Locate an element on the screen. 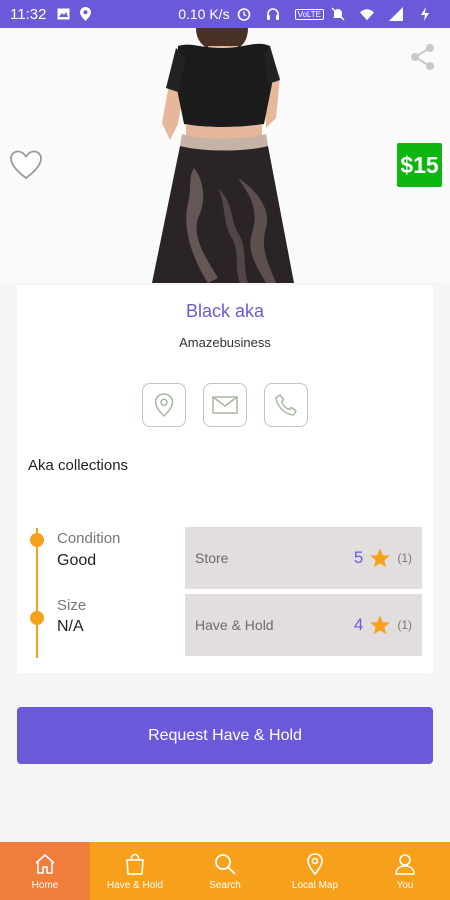 The image size is (450, 900). have-hold-rating-label: Have & Hold is located at coordinates (234, 625).